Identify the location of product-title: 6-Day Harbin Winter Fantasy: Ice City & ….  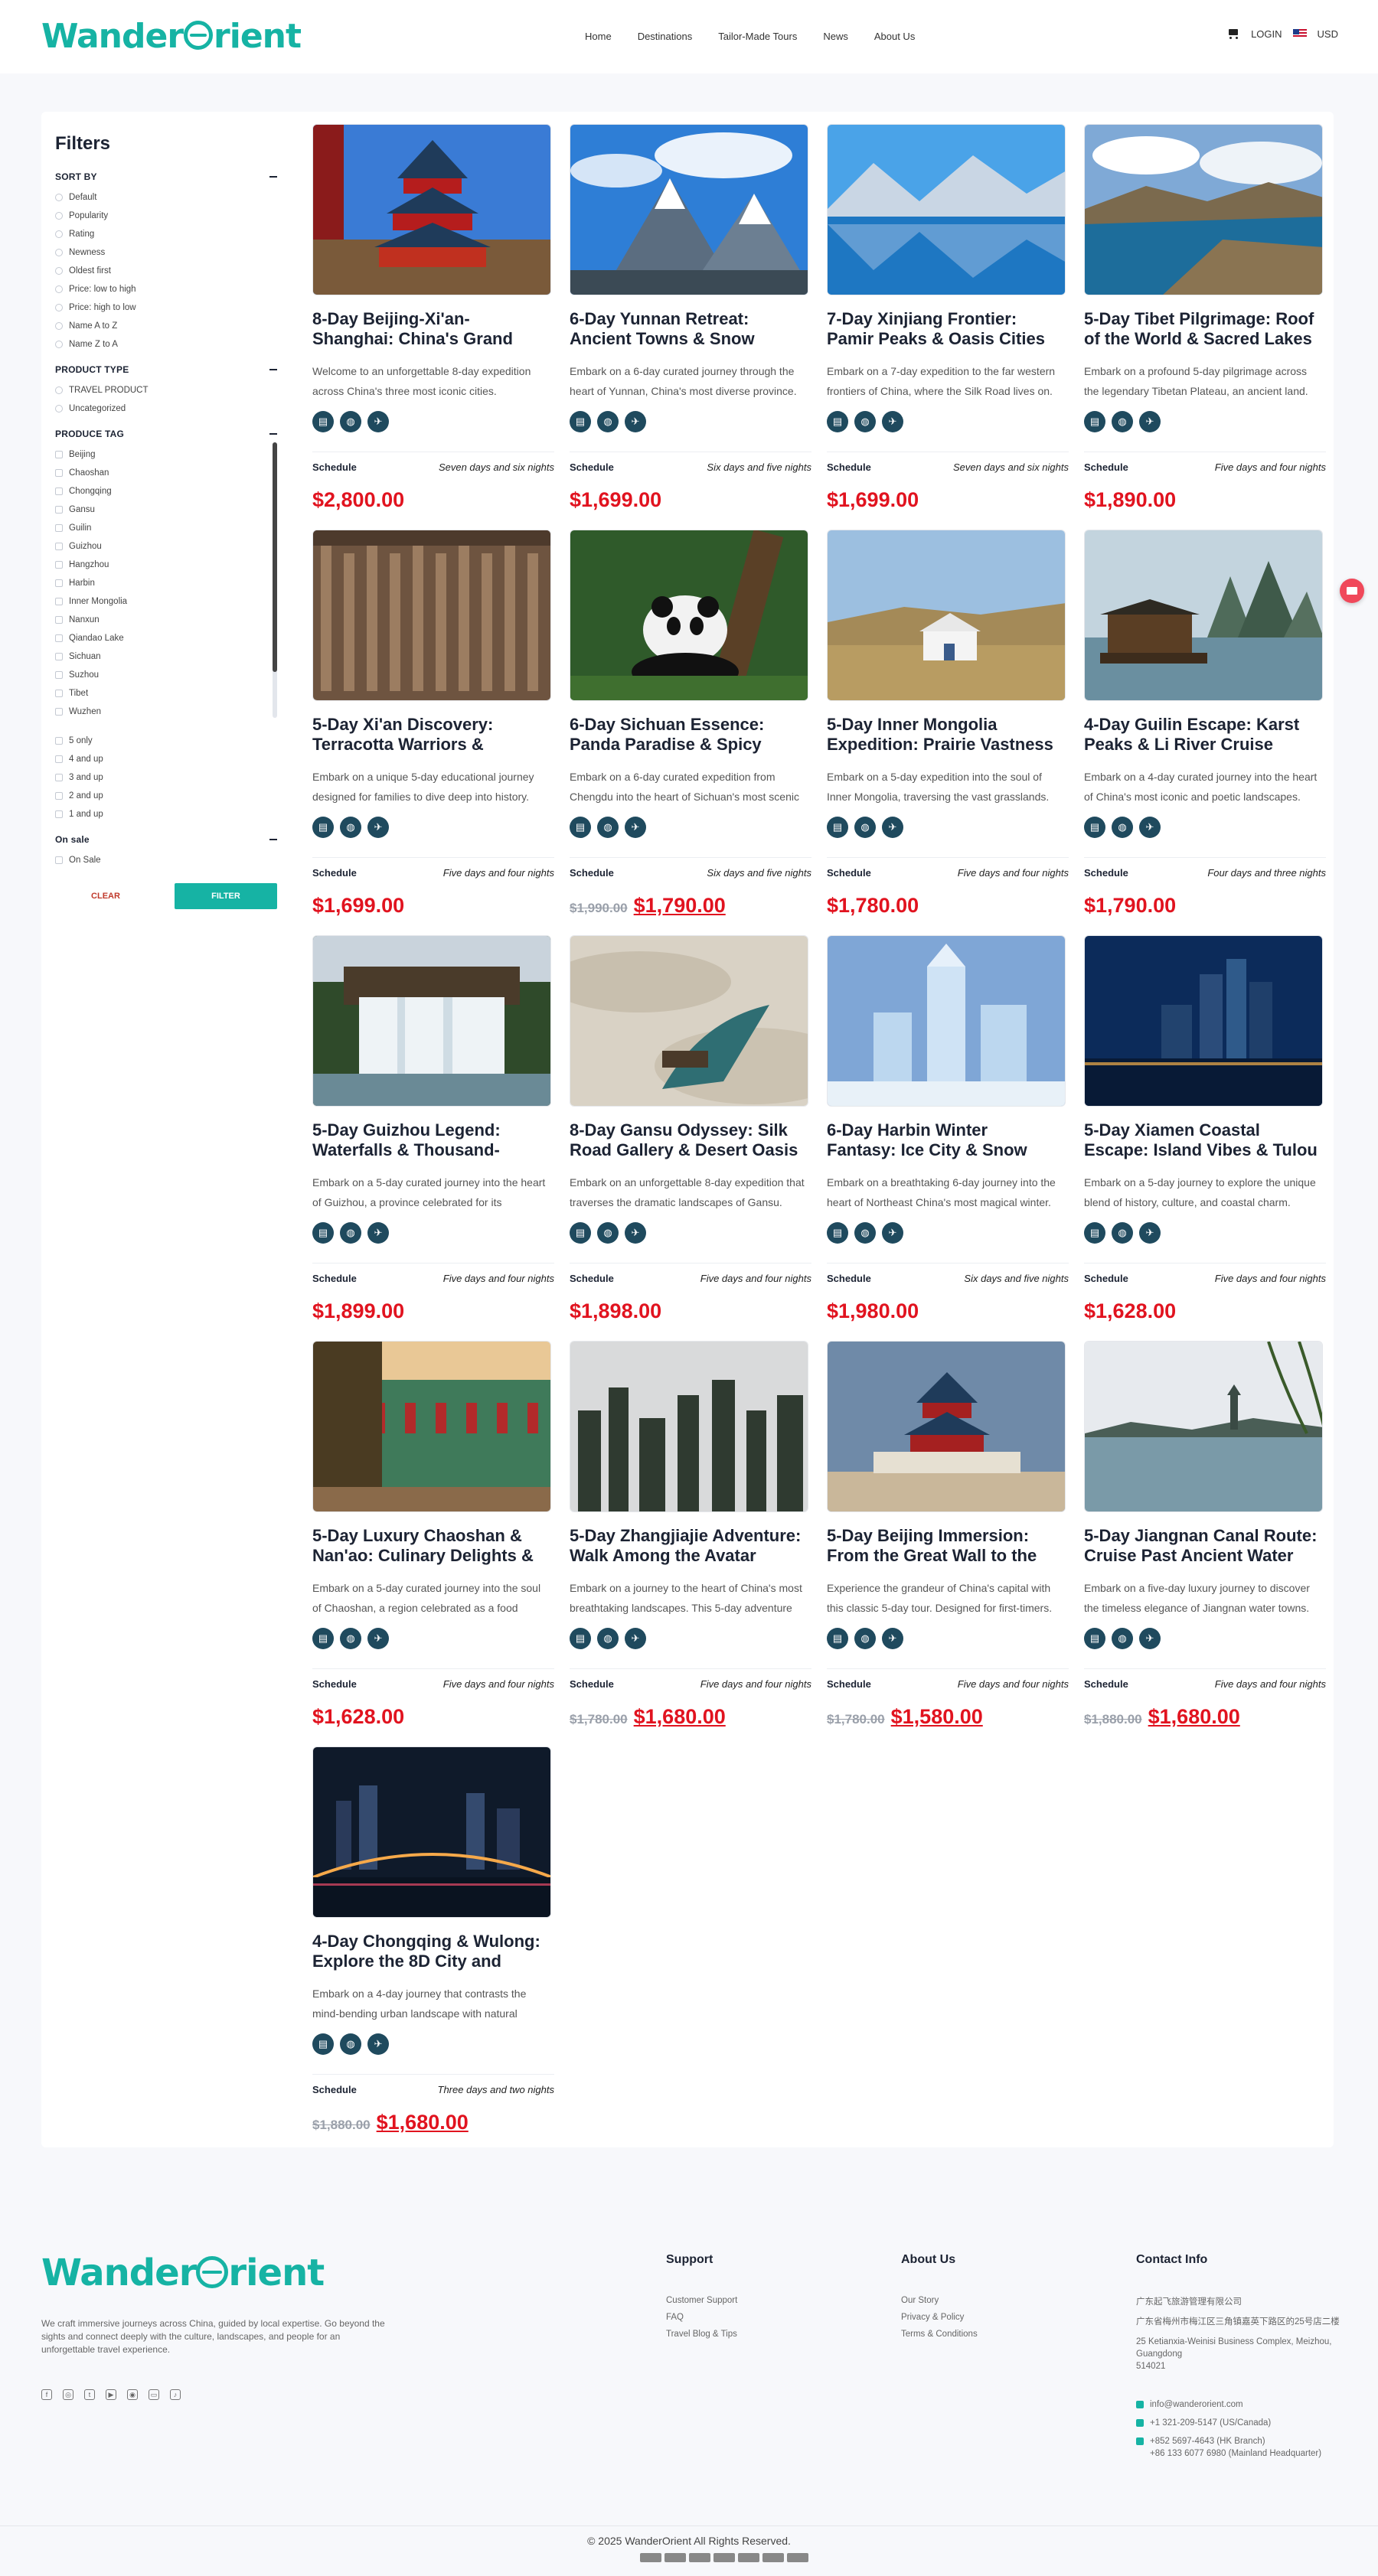
(944, 1140).